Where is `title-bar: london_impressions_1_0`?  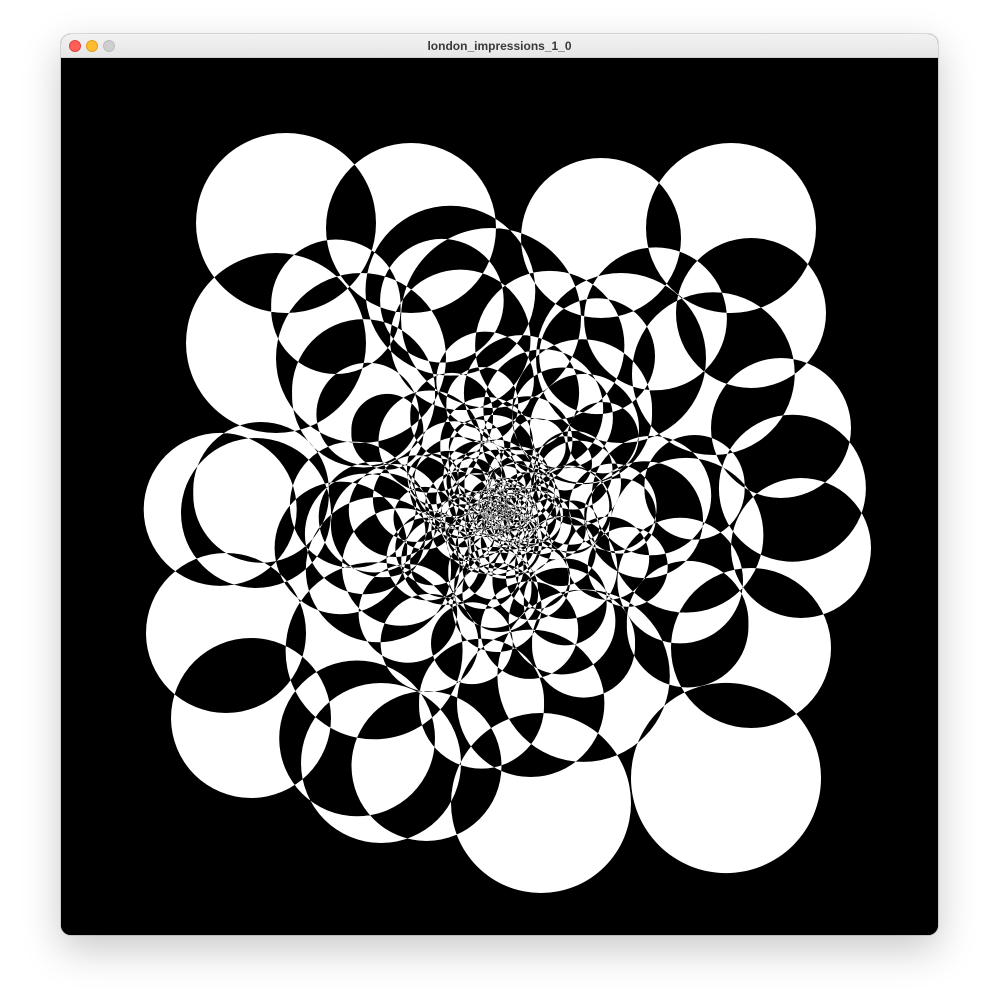 title-bar: london_impressions_1_0 is located at coordinates (499, 46).